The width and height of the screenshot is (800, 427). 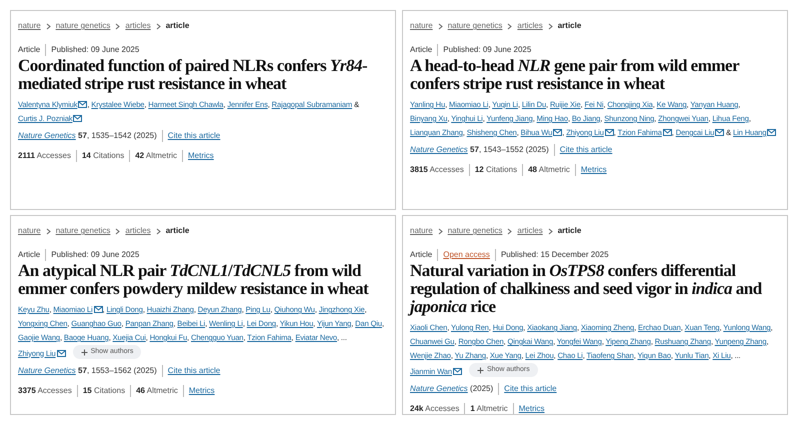 I want to click on article-title: Coordinated function of paired NLRs confers Yr84-mediated stripe rust resistance in wheat, so click(x=193, y=75).